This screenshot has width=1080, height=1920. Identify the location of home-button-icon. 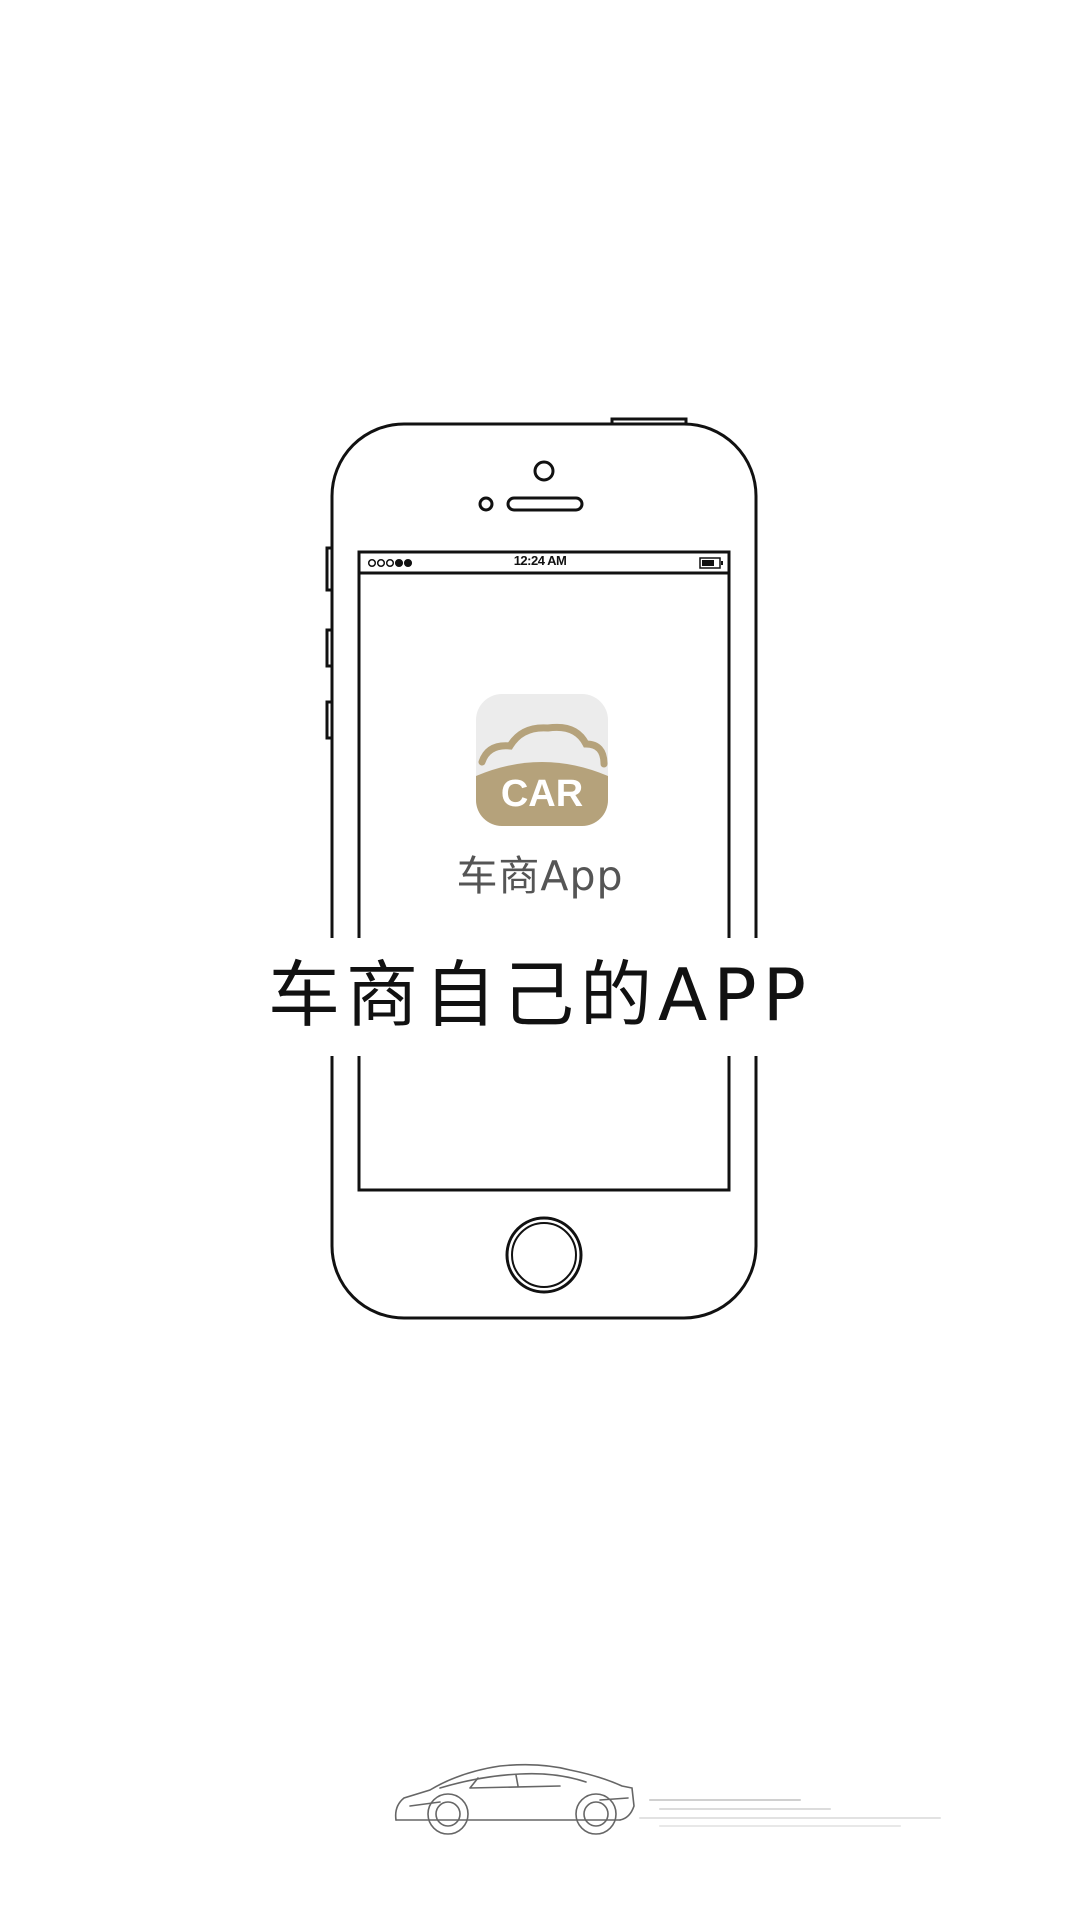
(544, 1255).